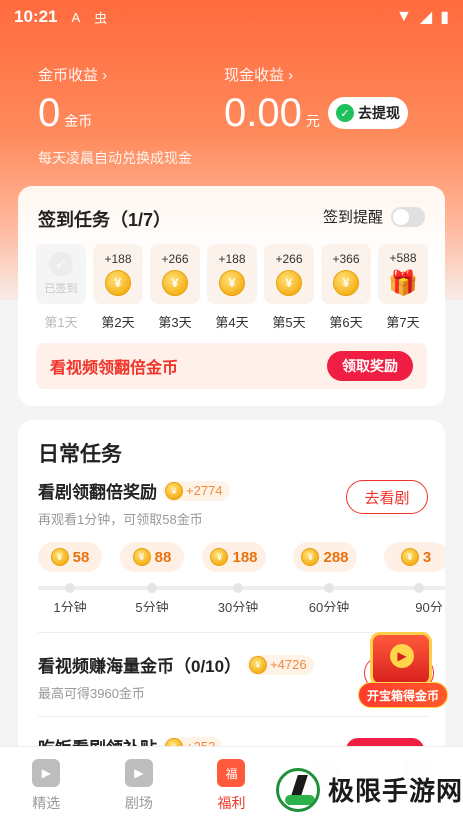 This screenshot has height=823, width=463. I want to click on reminder-toggle, so click(408, 216).